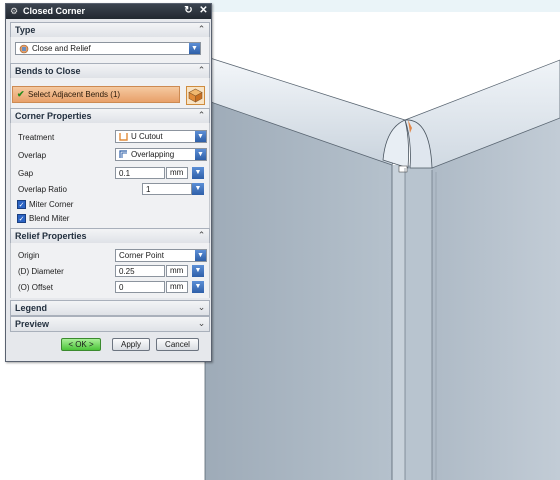 The image size is (560, 480). What do you see at coordinates (14, 11) in the screenshot?
I see `gear-icon: ⚙` at bounding box center [14, 11].